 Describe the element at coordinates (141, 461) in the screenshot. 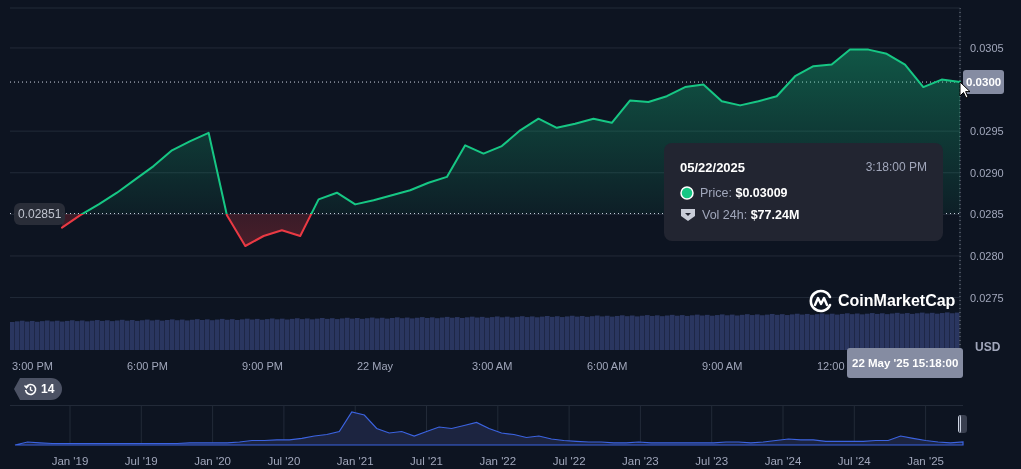

I see `timeline-label: Jul '19` at that location.